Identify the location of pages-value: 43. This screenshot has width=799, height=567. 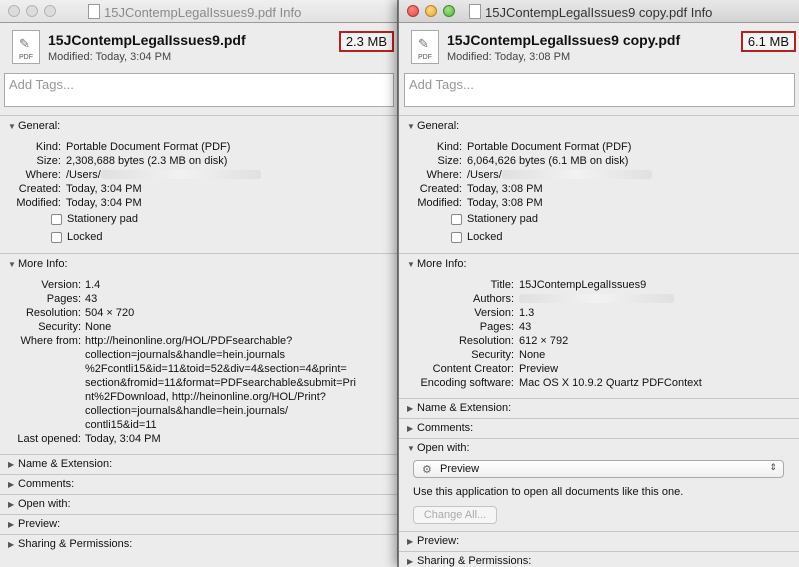
(525, 327).